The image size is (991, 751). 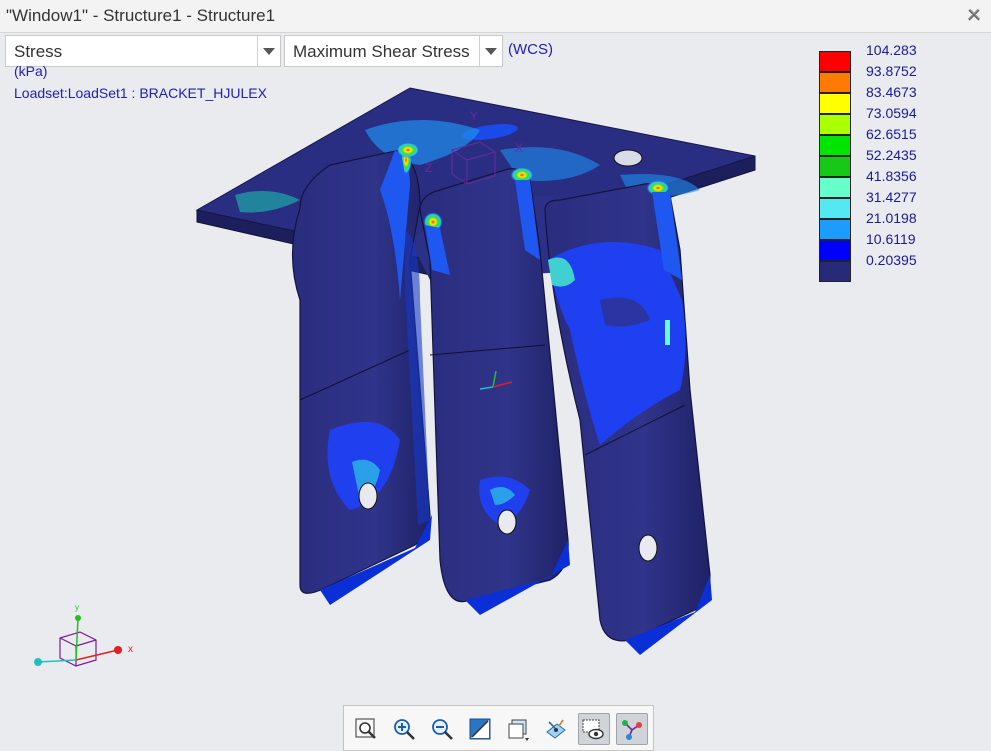 What do you see at coordinates (530, 49) in the screenshot?
I see `coordinate-system-label: (WCS)` at bounding box center [530, 49].